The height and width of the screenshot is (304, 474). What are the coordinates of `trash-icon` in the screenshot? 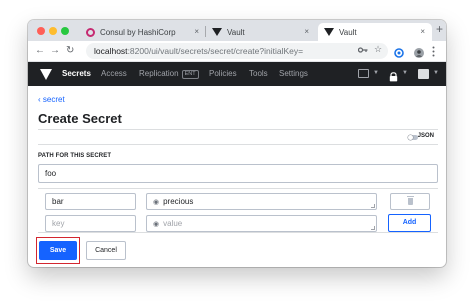 It's located at (410, 200).